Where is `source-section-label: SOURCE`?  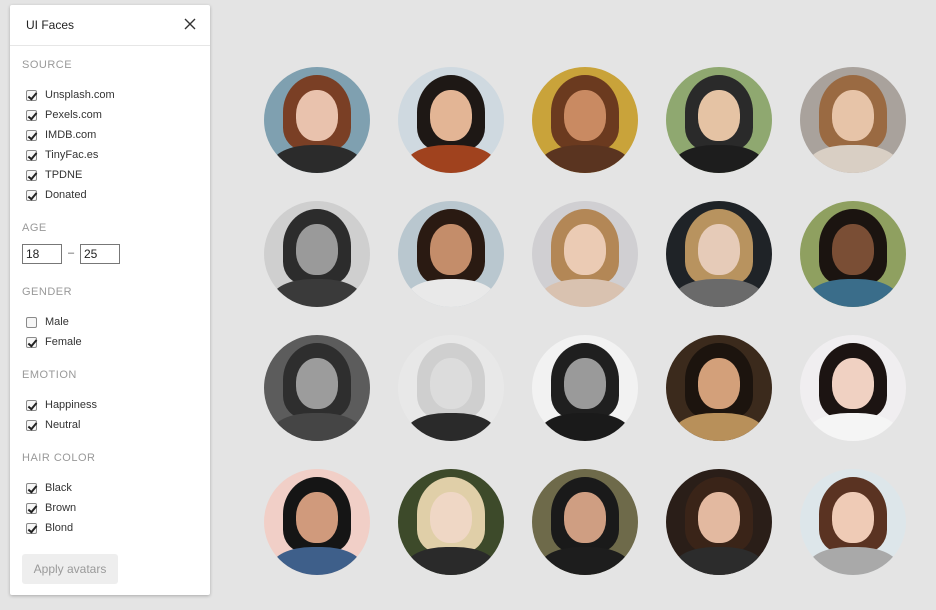 source-section-label: SOURCE is located at coordinates (47, 65).